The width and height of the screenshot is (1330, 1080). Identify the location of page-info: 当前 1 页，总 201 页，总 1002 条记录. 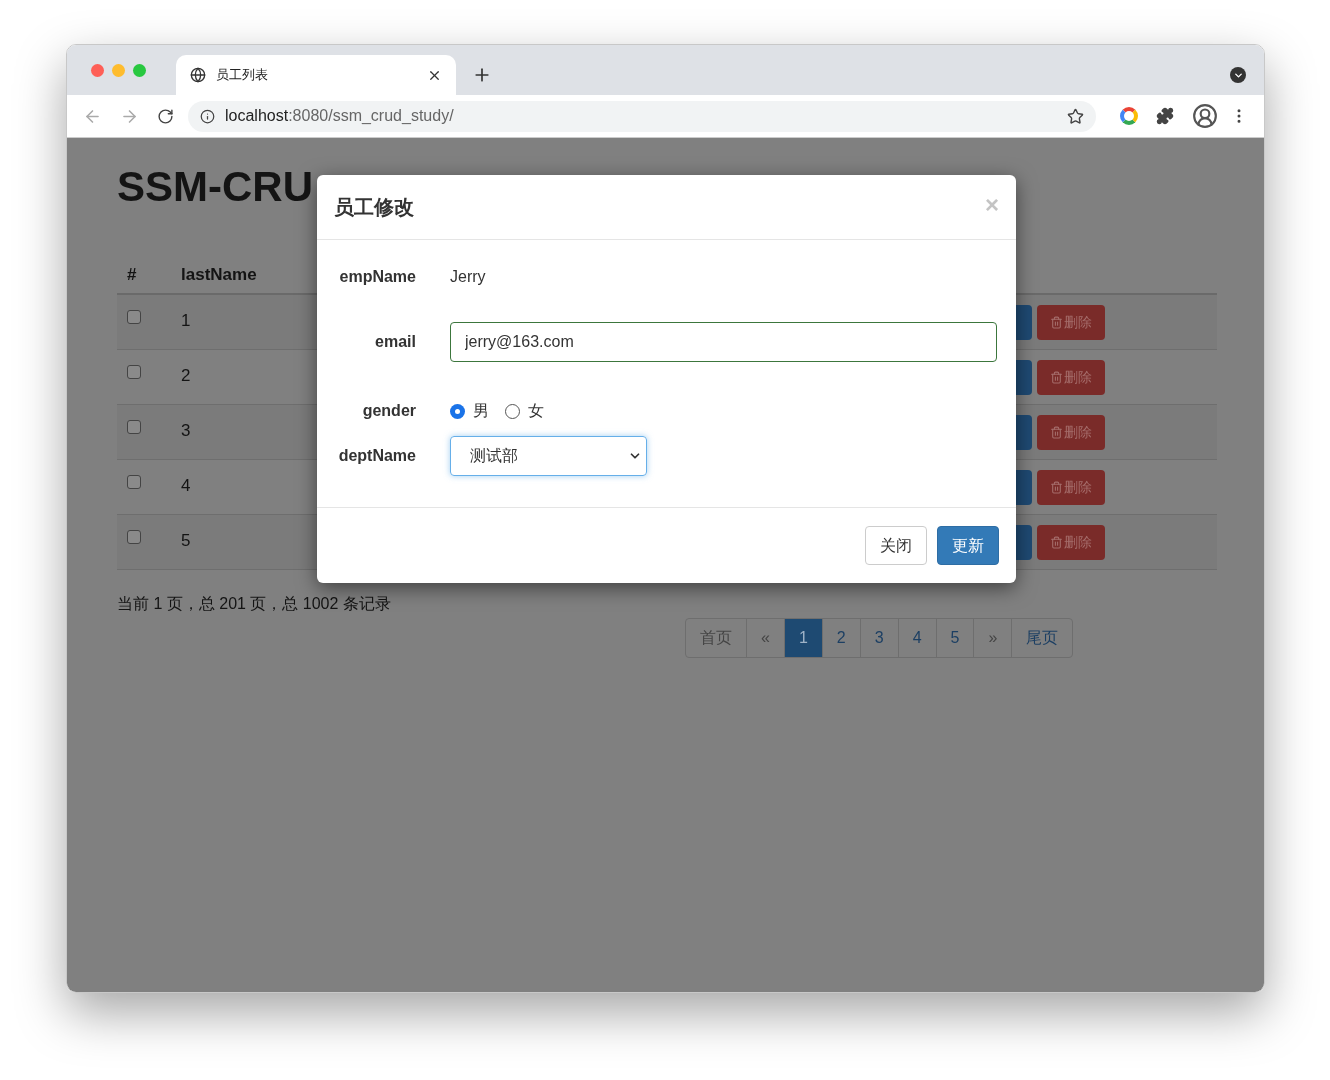
(254, 604).